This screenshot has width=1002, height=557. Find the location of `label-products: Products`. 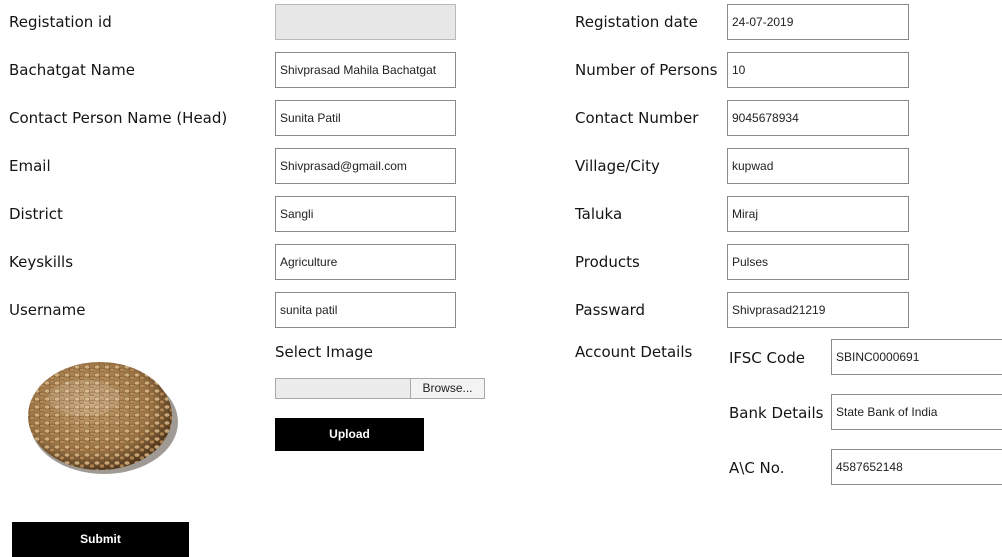

label-products: Products is located at coordinates (607, 262).